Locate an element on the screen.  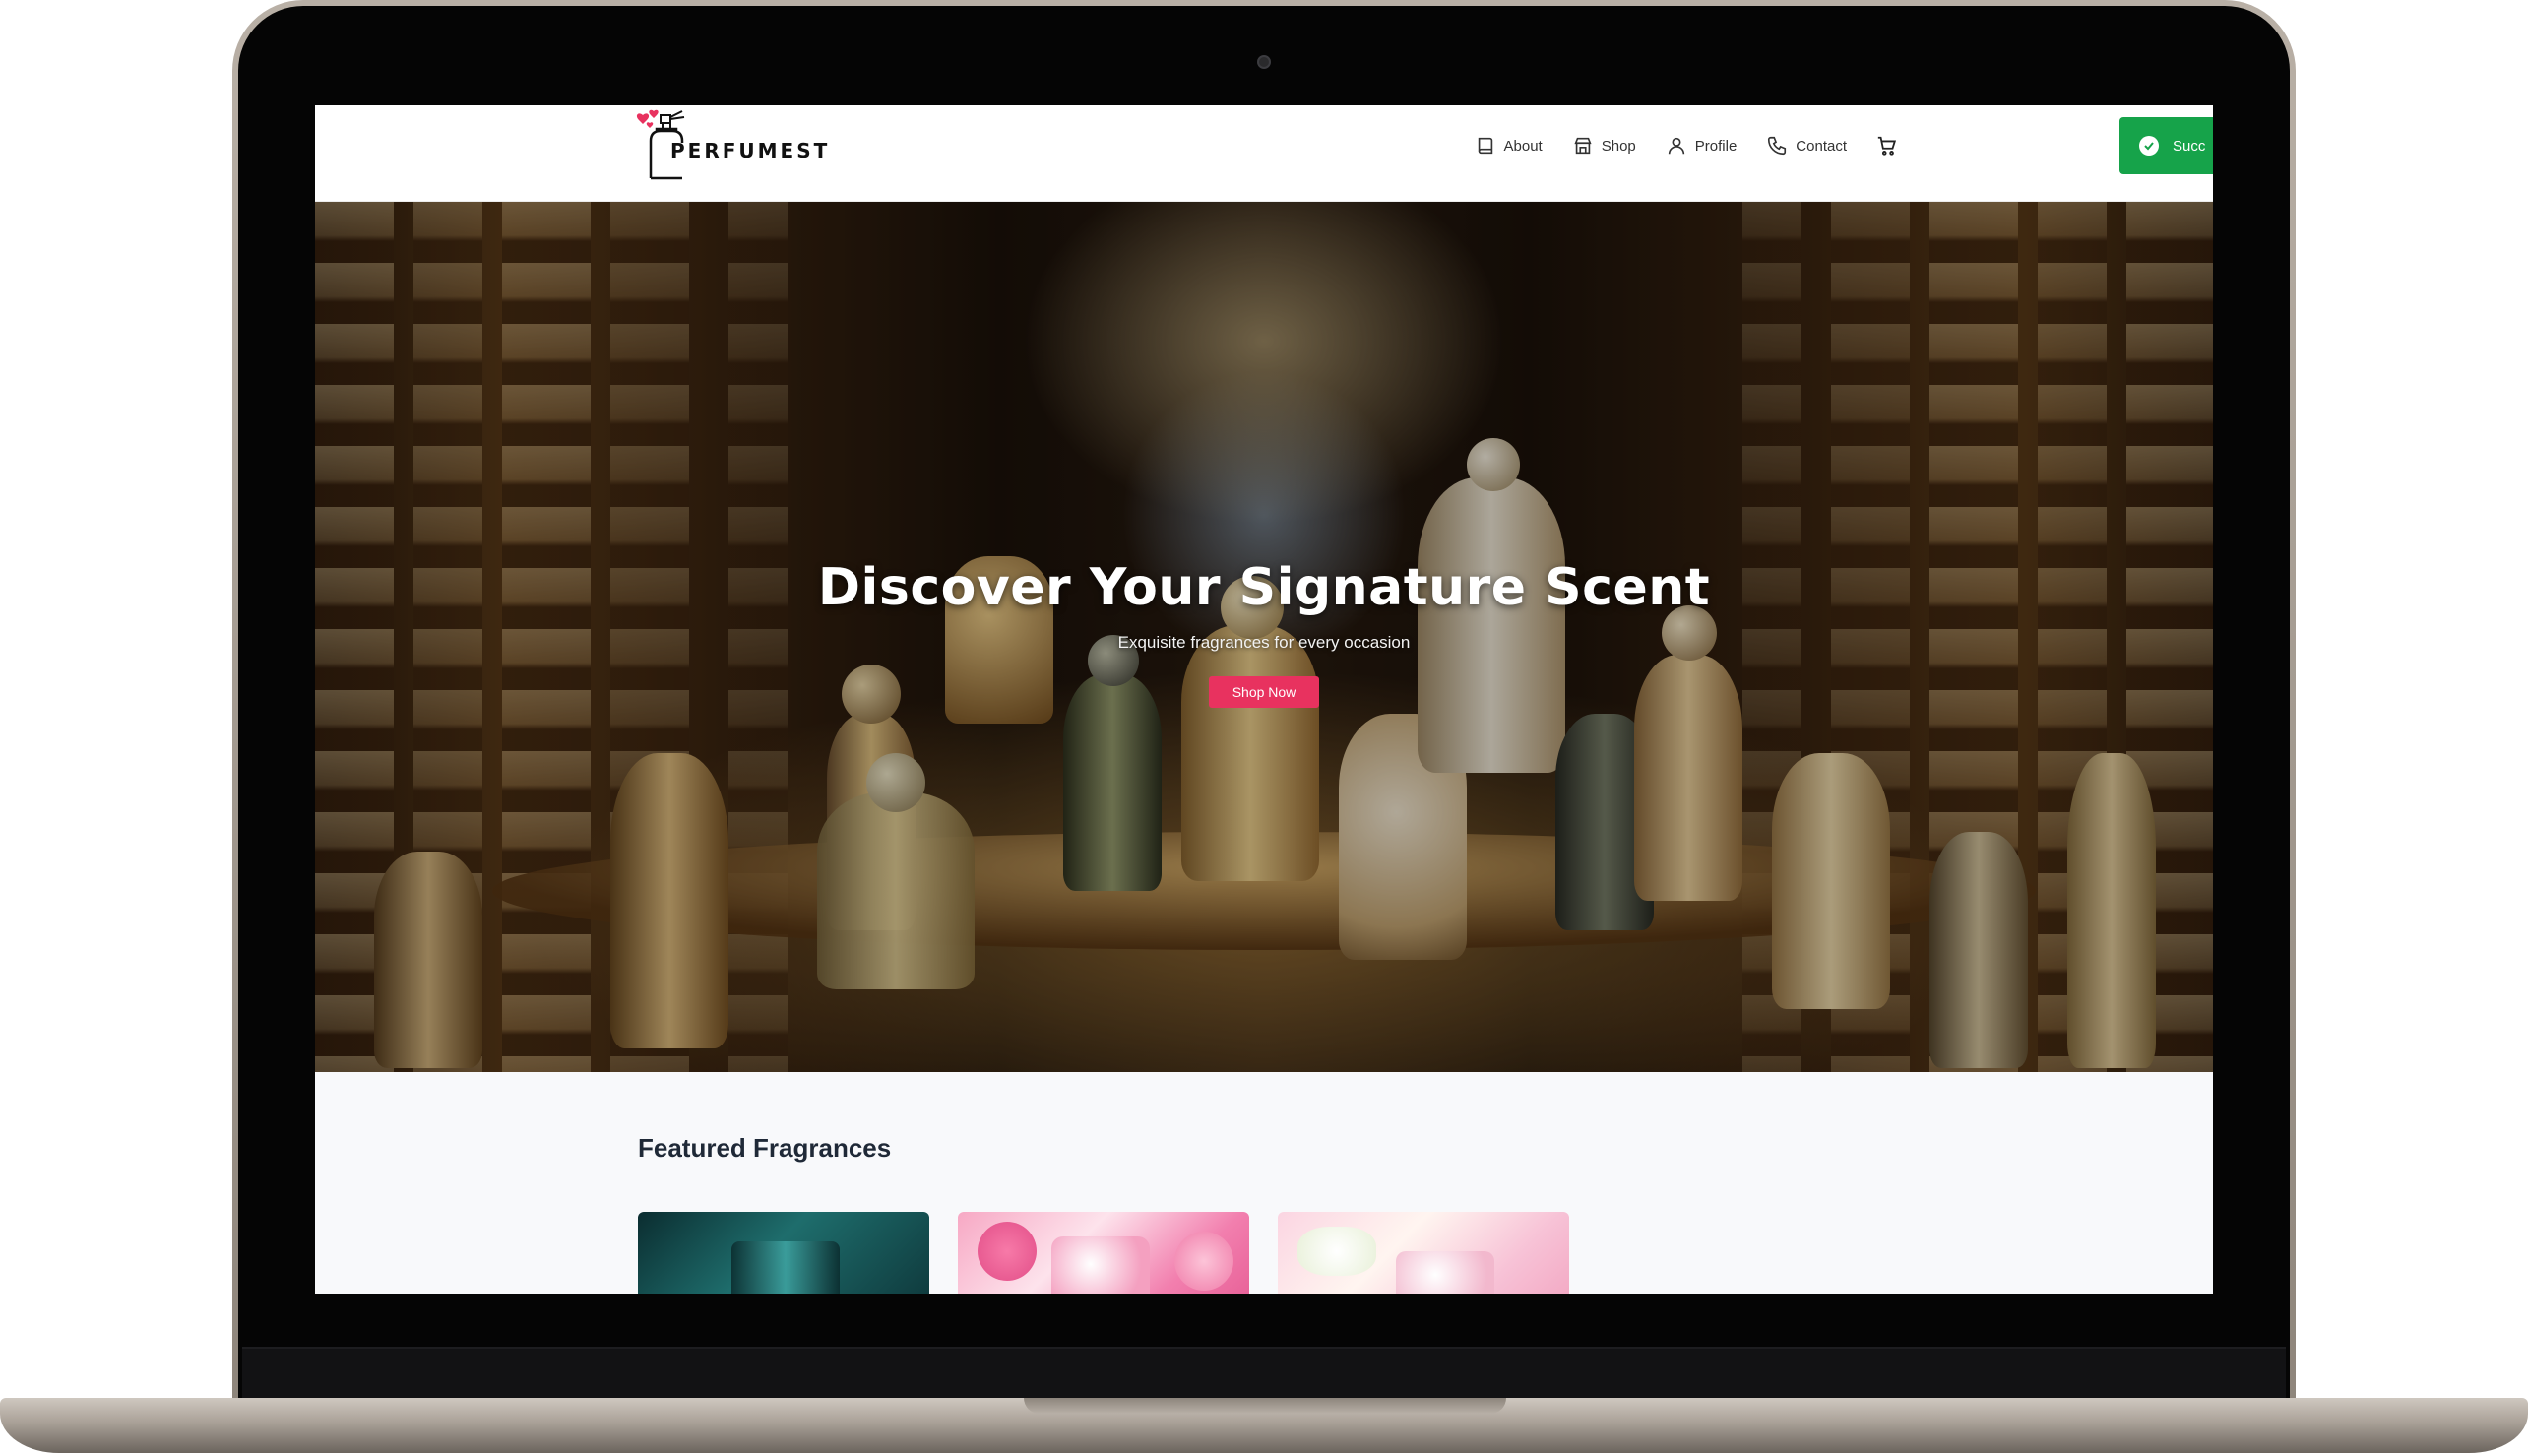
nav-contact: Contact is located at coordinates (1806, 146).